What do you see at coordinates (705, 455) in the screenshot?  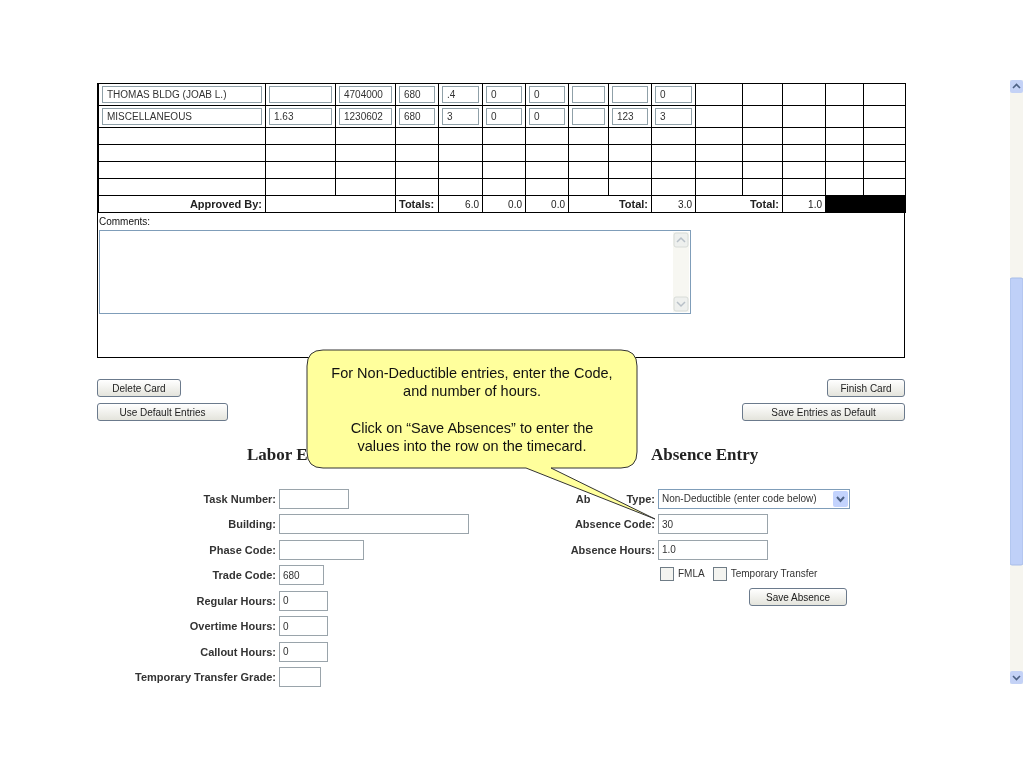 I see `section-heading: Absence Entry` at bounding box center [705, 455].